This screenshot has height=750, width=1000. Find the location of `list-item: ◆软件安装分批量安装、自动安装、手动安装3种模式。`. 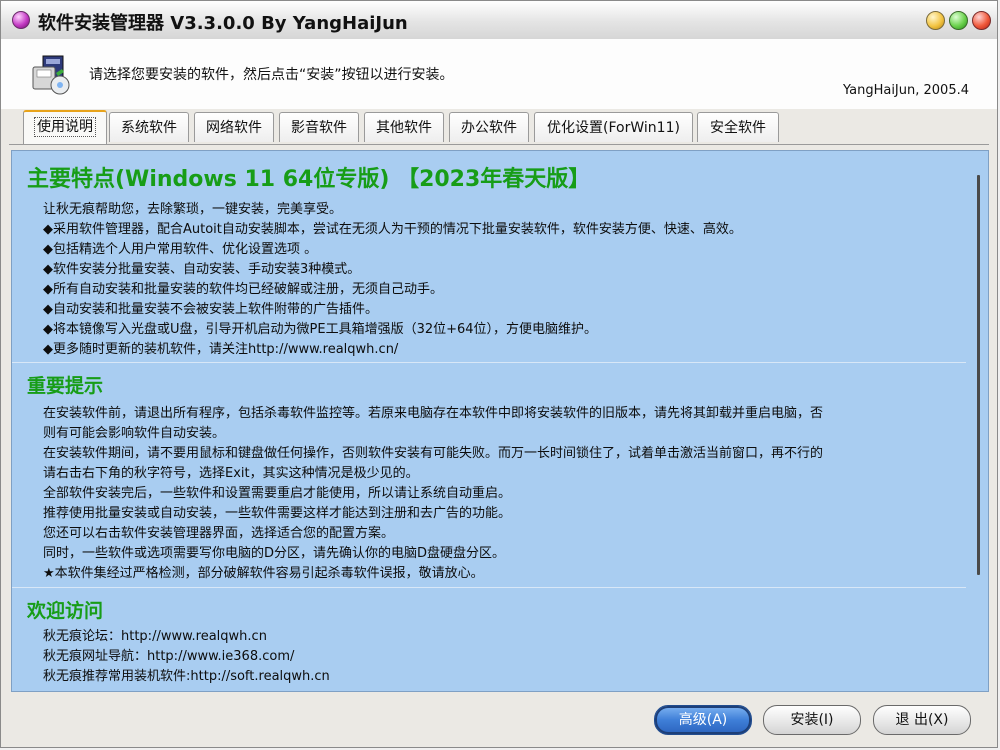

list-item: ◆软件安装分批量安装、自动安装、手动安装3种模式。 is located at coordinates (202, 269).